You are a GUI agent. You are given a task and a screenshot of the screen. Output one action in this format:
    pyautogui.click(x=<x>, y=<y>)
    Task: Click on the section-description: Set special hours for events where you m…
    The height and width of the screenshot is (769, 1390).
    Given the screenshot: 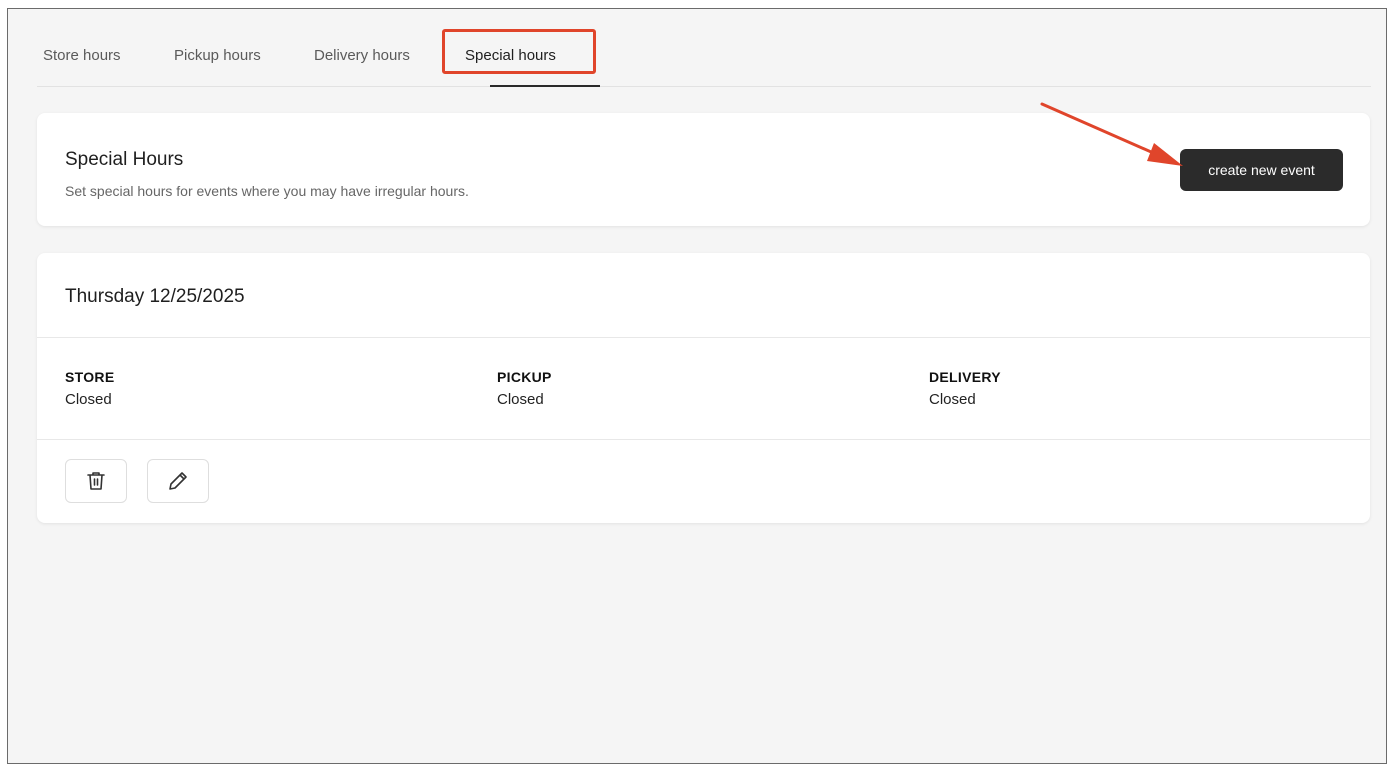 What is the action you would take?
    pyautogui.click(x=267, y=191)
    